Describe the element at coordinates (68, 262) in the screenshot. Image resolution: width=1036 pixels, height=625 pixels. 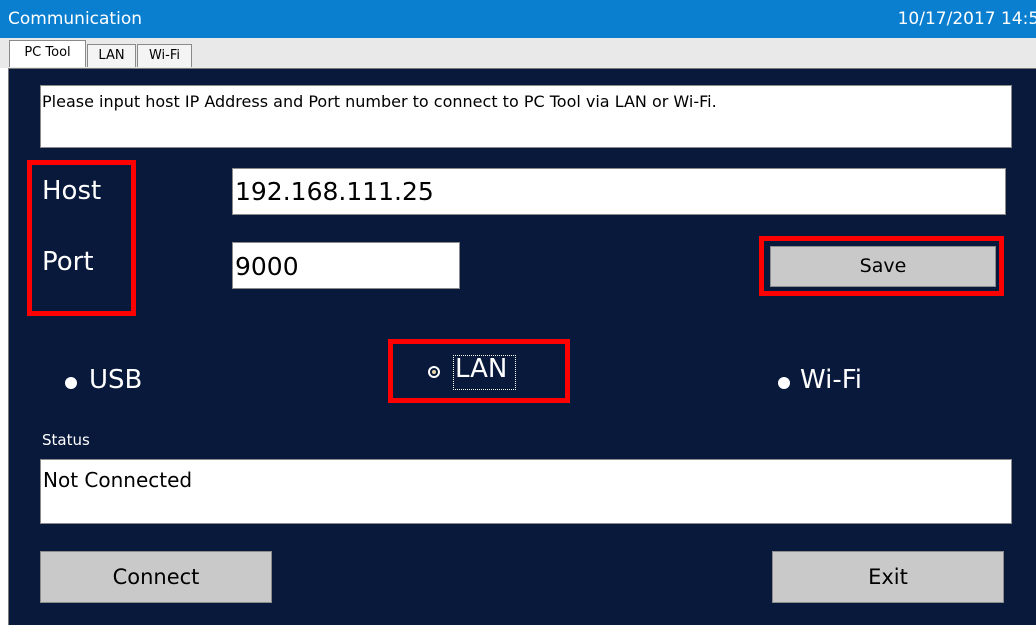
I see `port-label: Port` at that location.